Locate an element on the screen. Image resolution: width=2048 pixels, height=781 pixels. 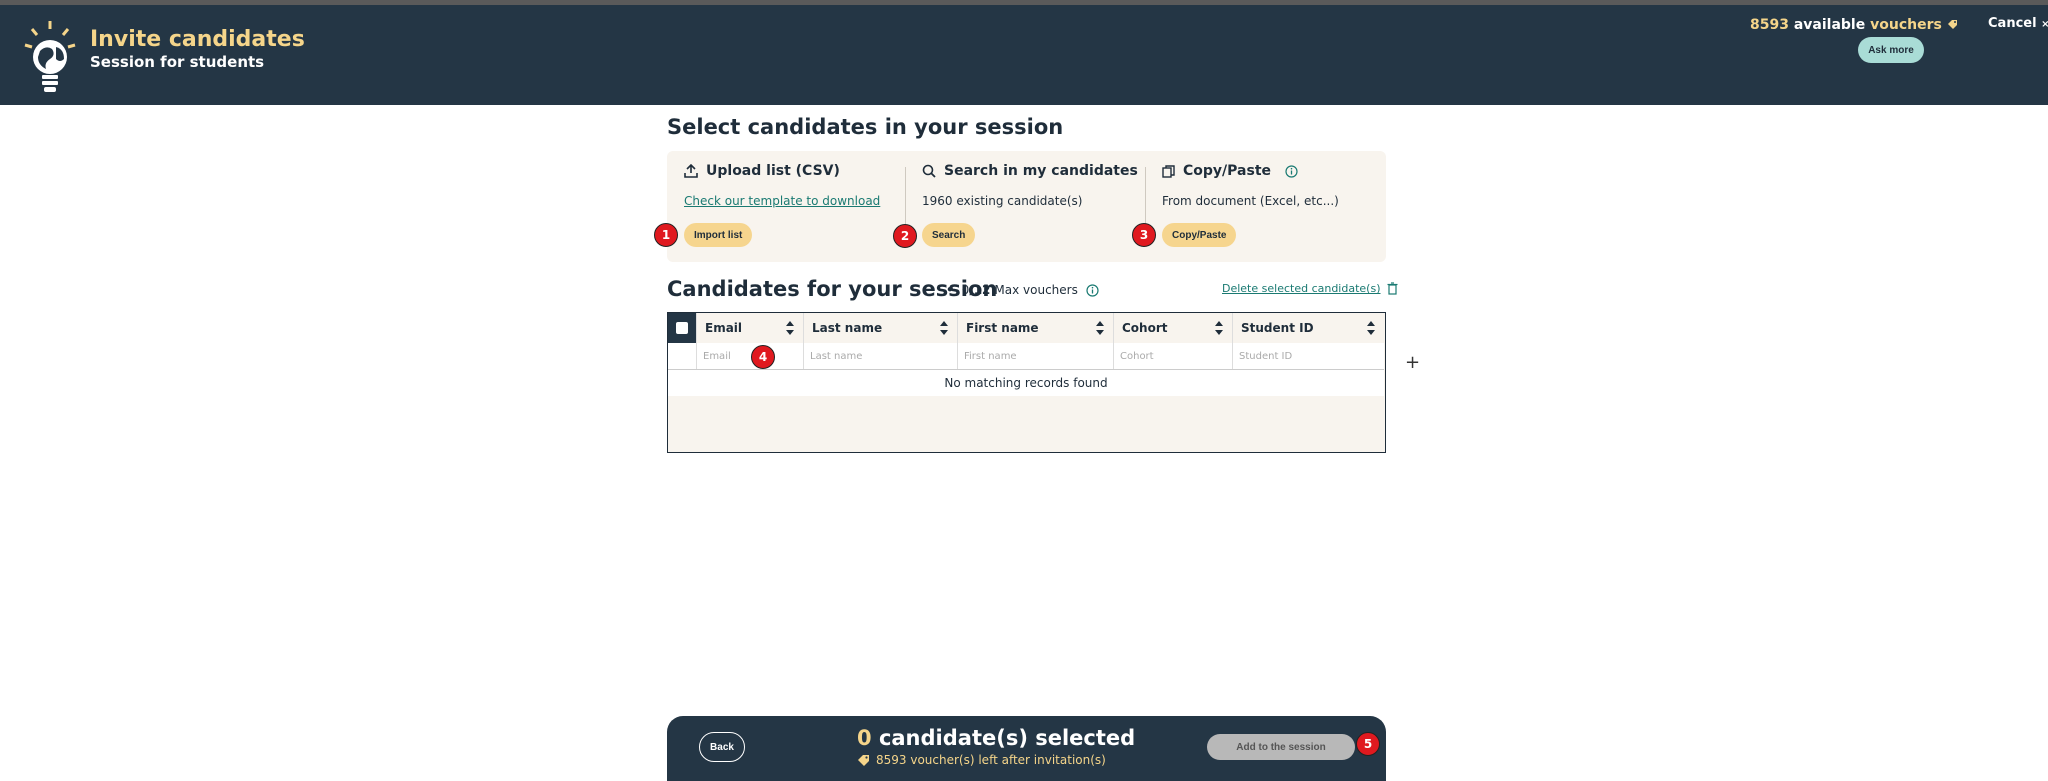
step-badge-2: 2 is located at coordinates (905, 236).